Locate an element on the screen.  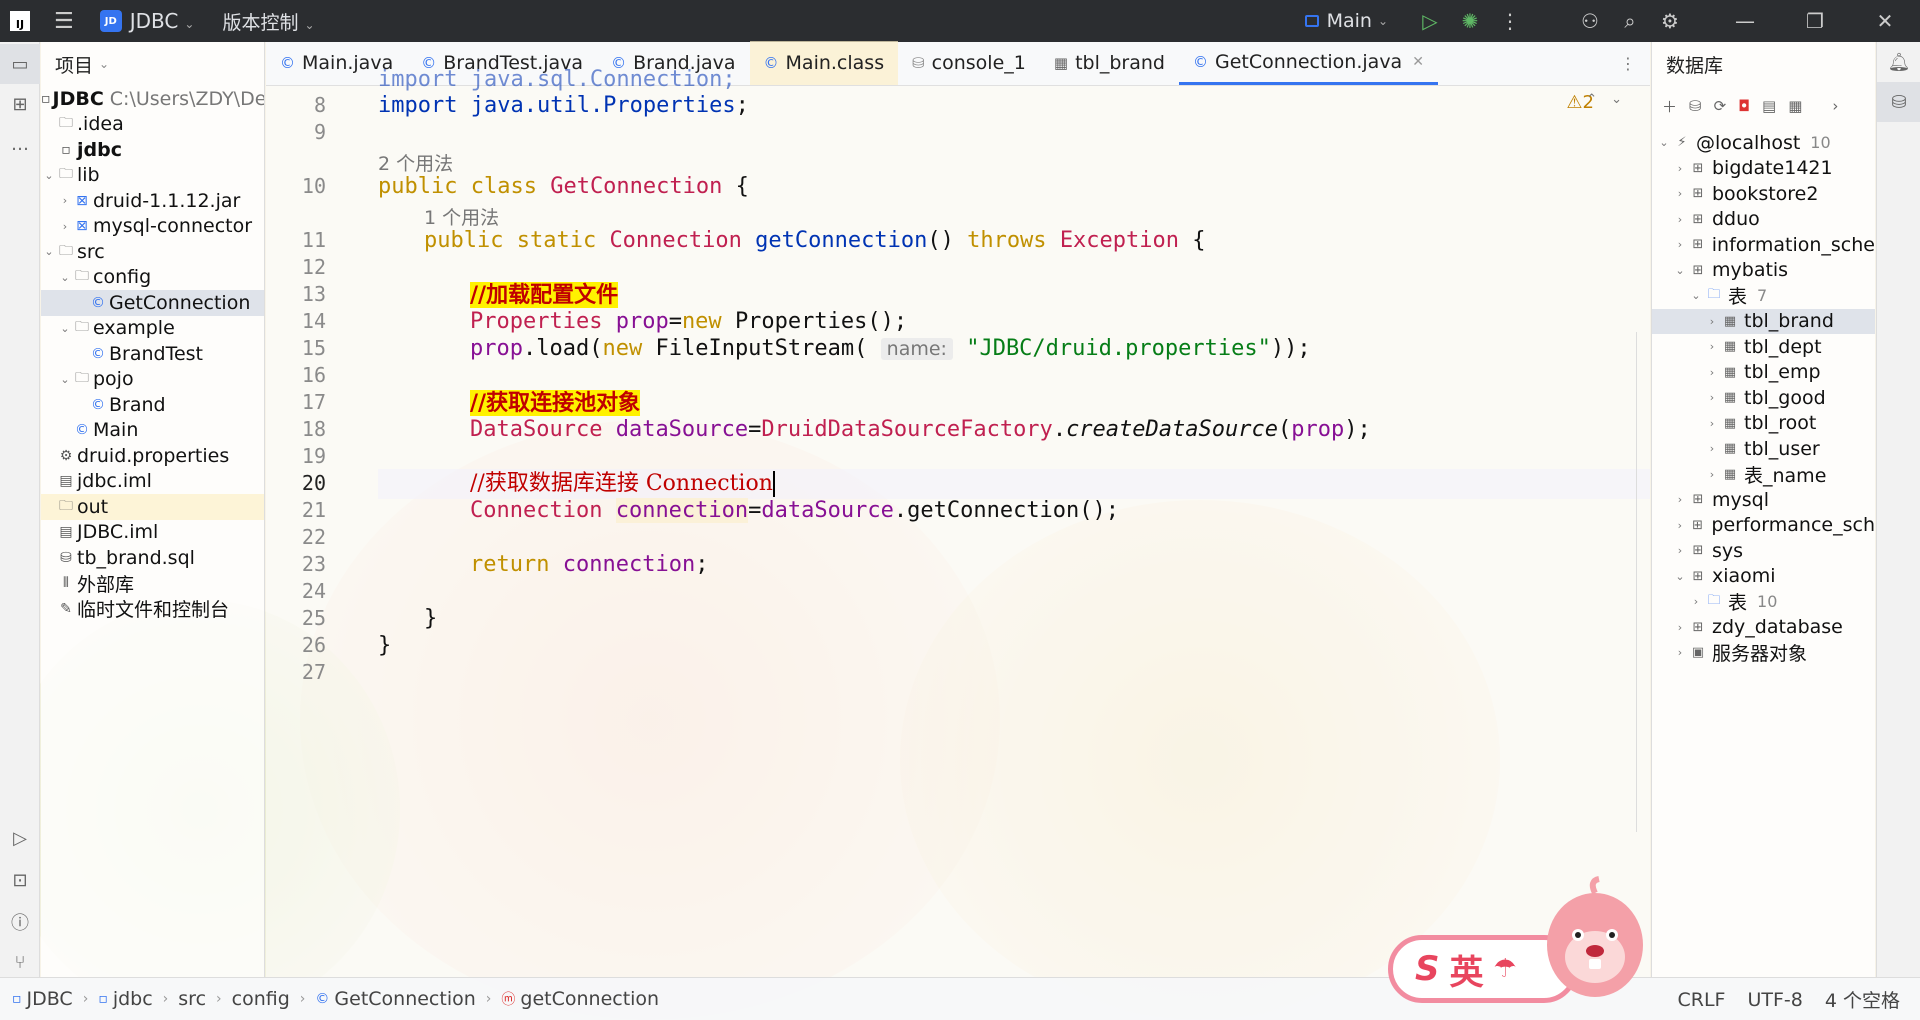
line-number: 13 is located at coordinates (296, 294).